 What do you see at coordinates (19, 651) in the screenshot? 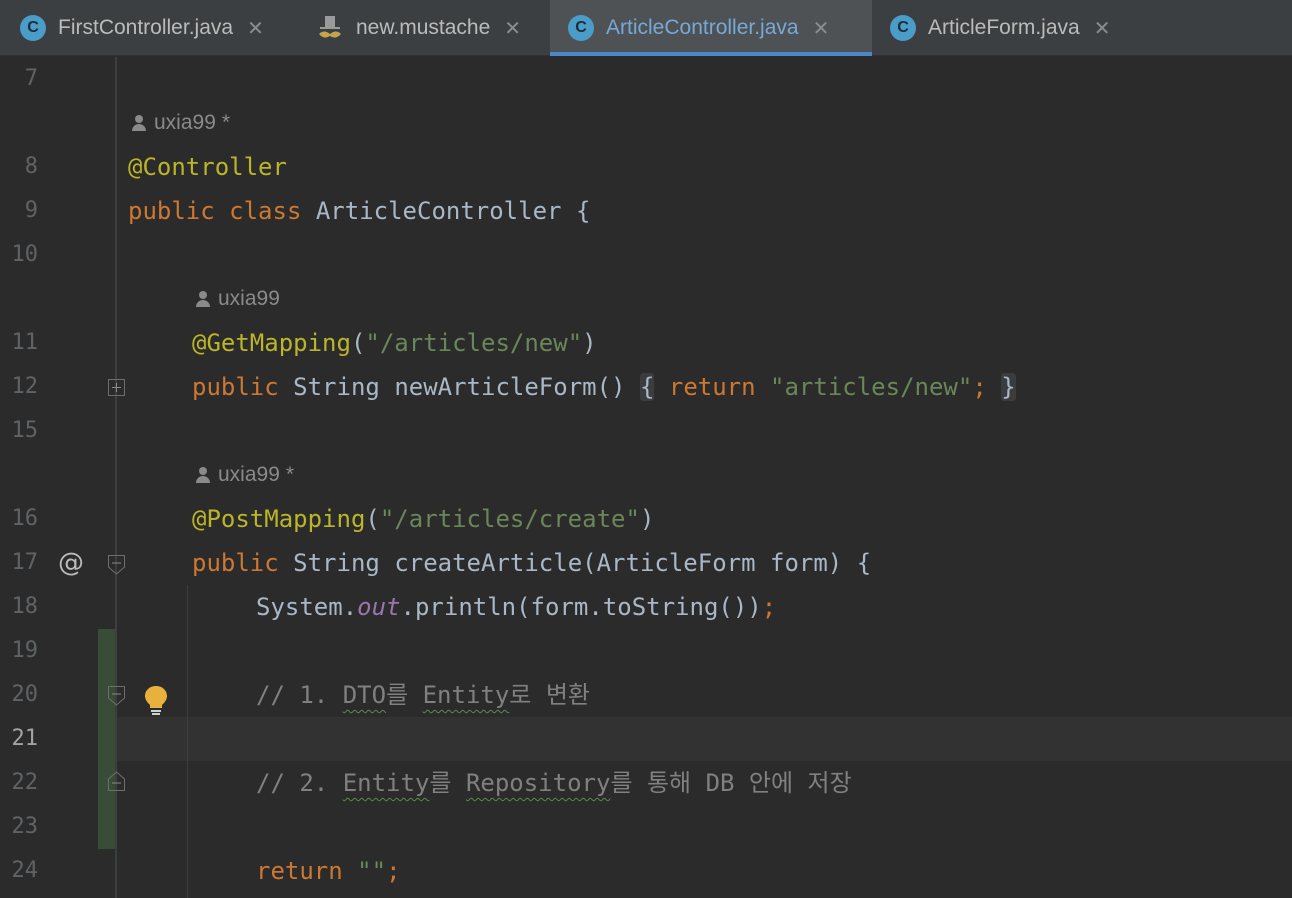
I see `line-number: 19` at bounding box center [19, 651].